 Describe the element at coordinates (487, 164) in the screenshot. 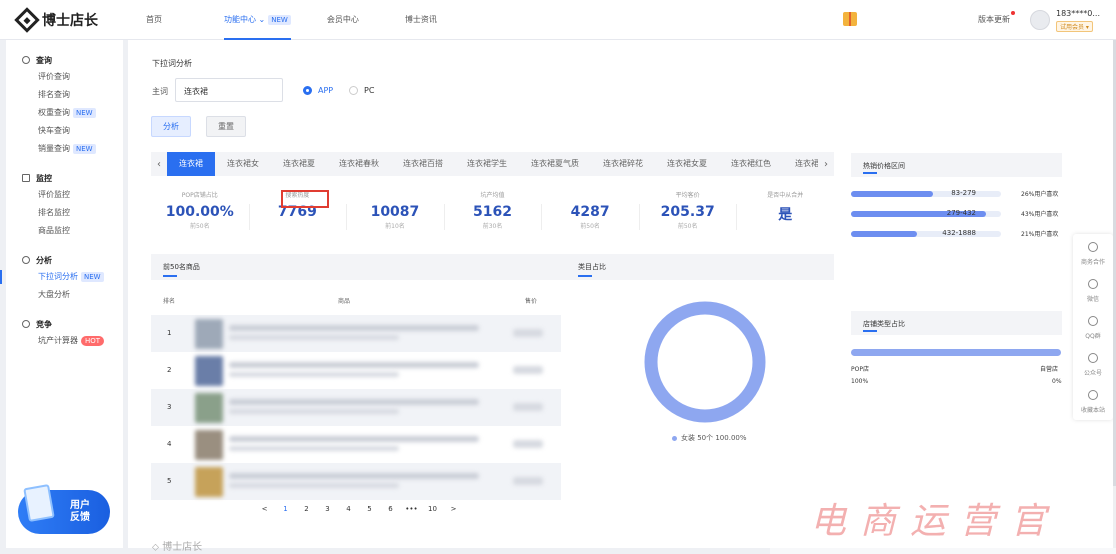

I see `tab-keyword: 连衣裙学生` at that location.